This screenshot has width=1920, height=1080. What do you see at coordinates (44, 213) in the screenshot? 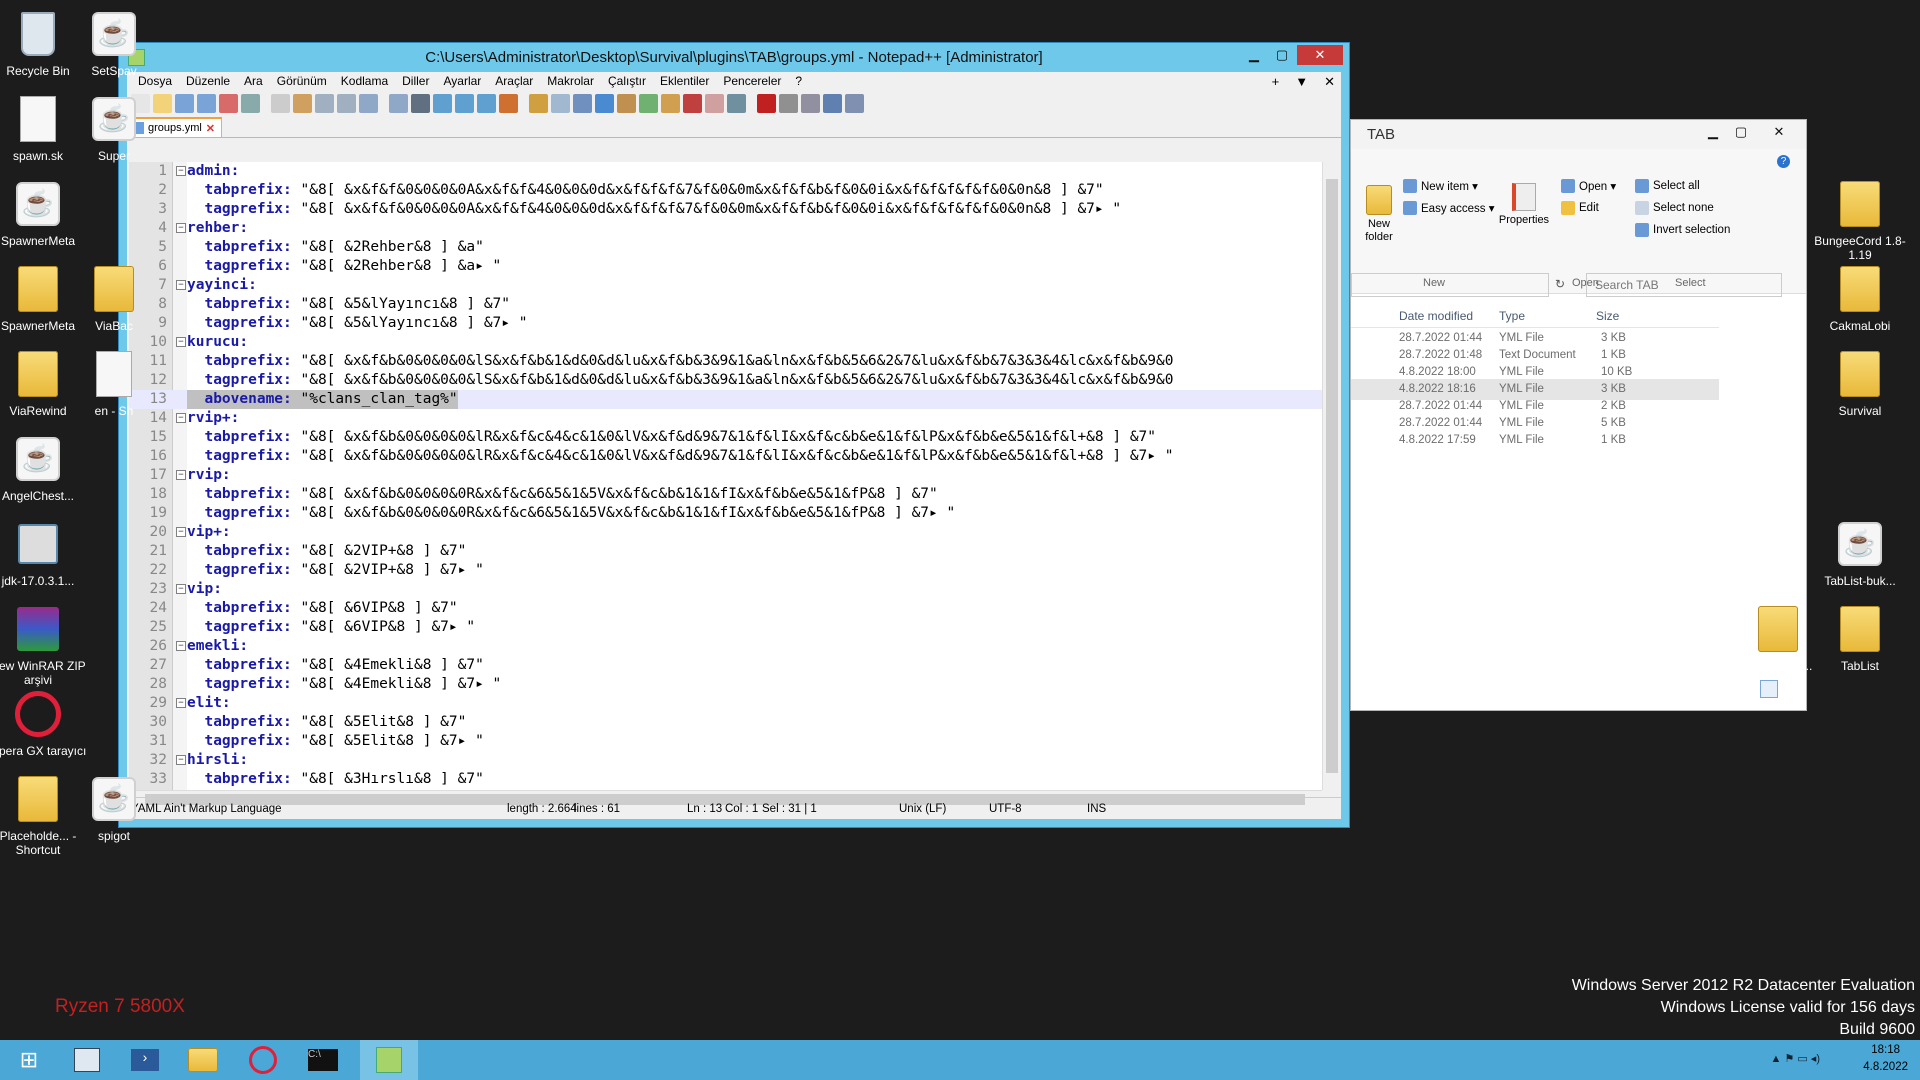
I see `desktop-icon: ☕ SpawnerMeta` at bounding box center [44, 213].